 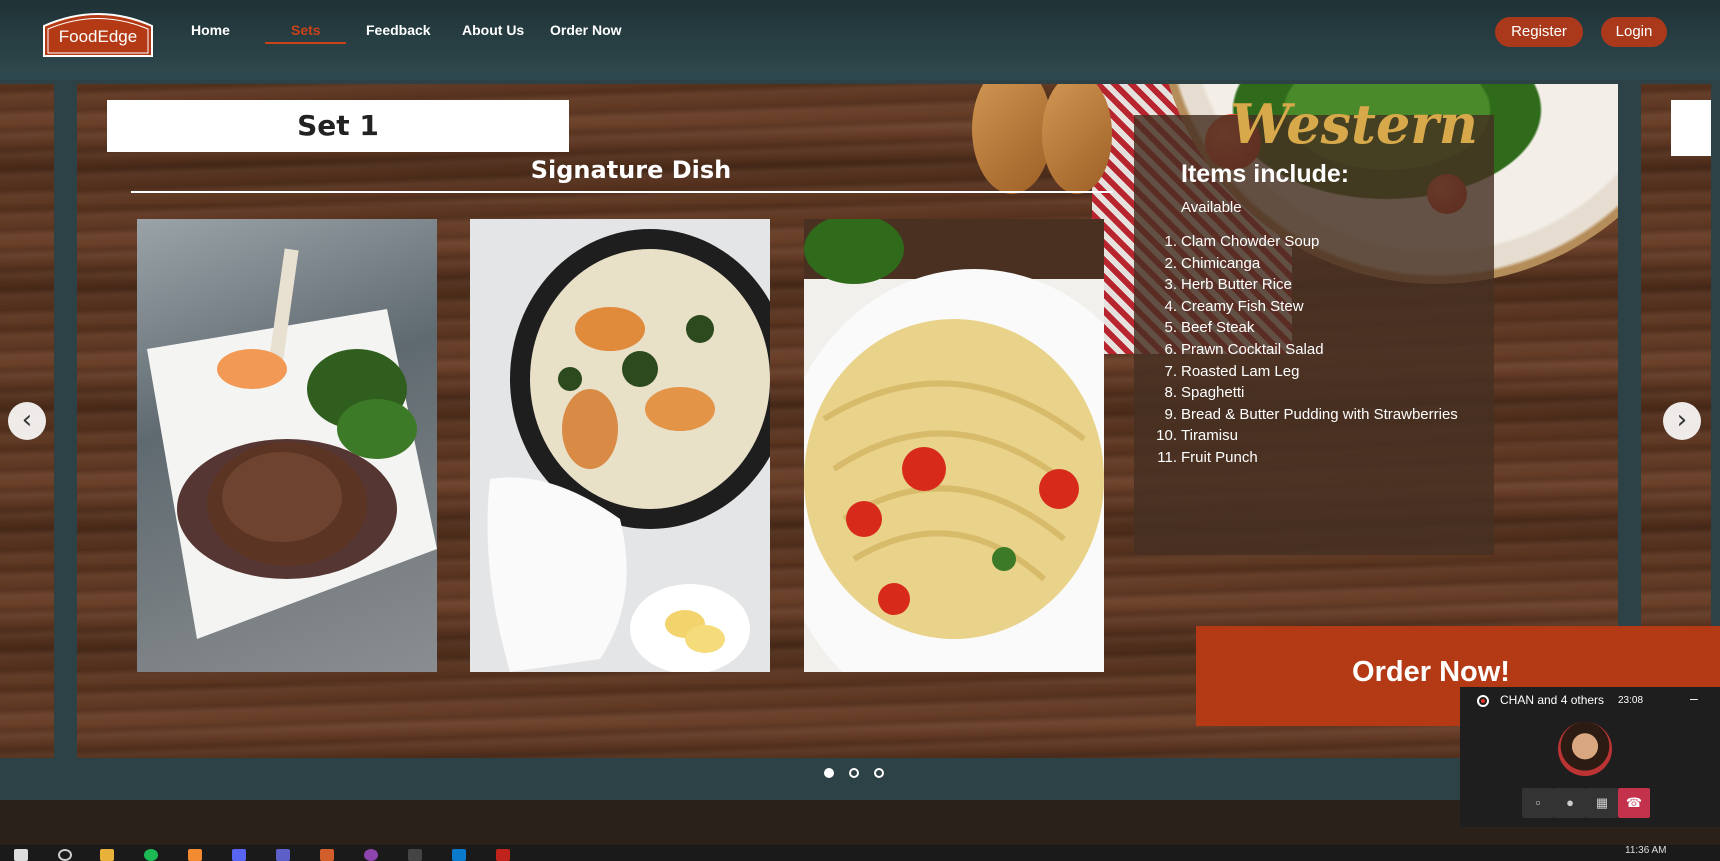 I want to click on cuisine-label: Western, so click(x=1354, y=124).